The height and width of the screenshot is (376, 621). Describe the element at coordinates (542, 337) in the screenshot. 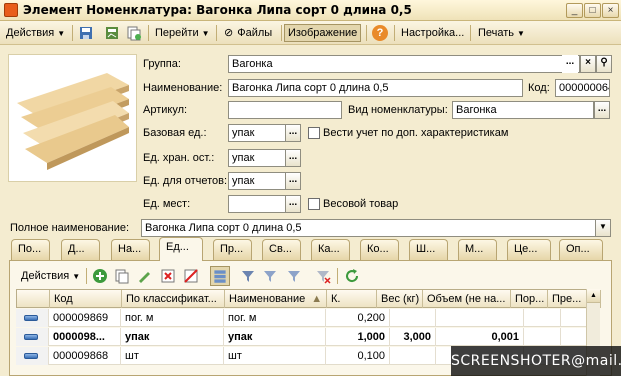

I see `cell-order` at that location.